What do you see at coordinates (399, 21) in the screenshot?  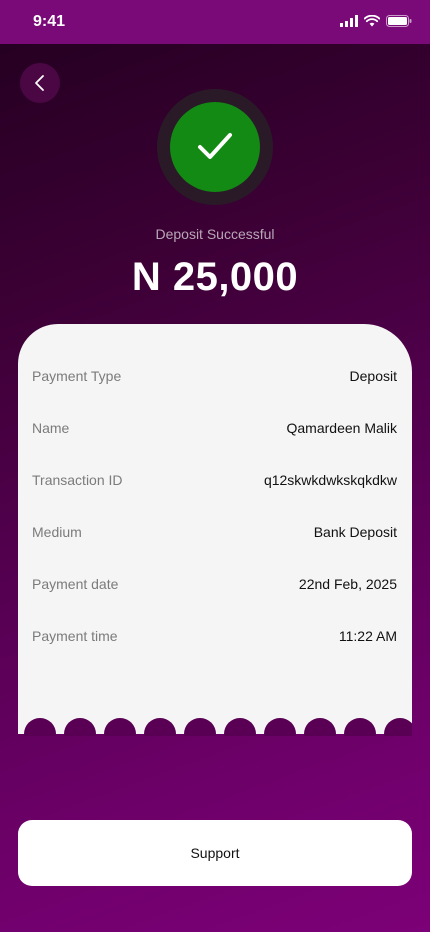 I see `battery-icon` at bounding box center [399, 21].